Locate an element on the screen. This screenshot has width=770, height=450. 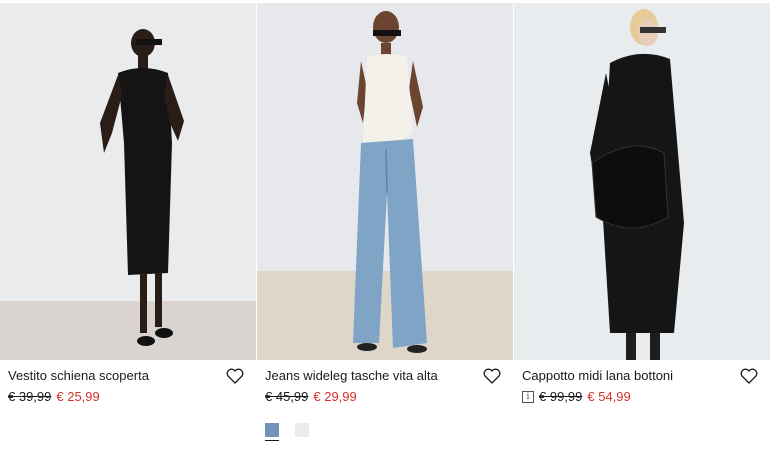
product-name: Cappotto midi lana bottoni is located at coordinates (624, 376).